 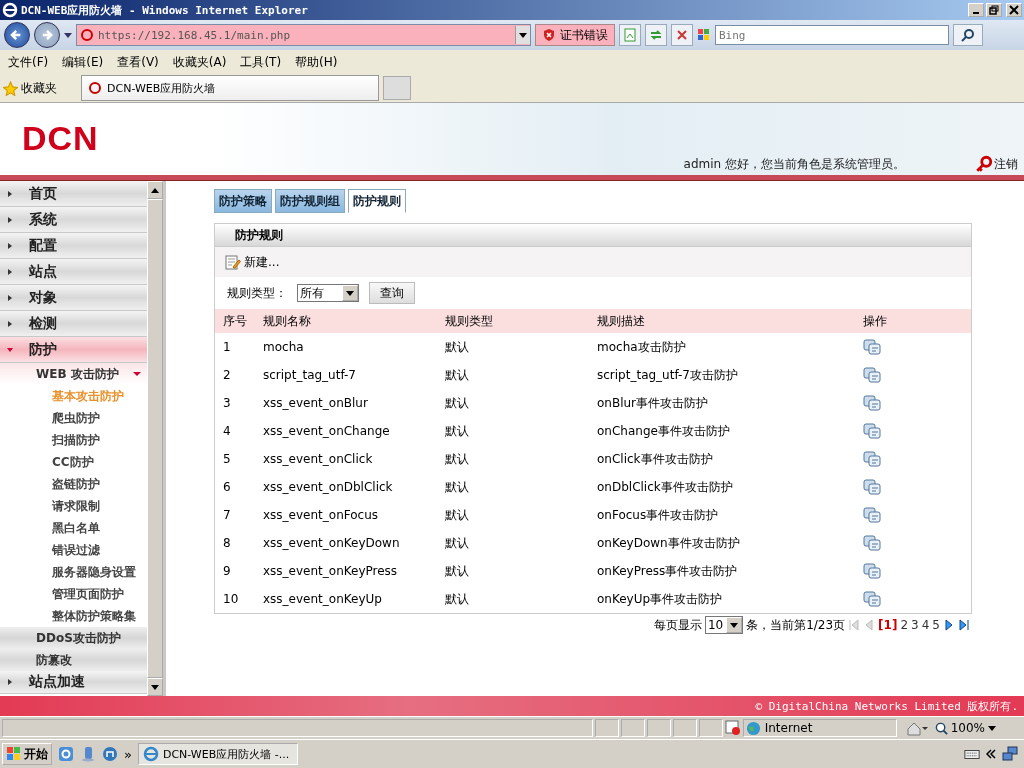 I want to click on certificate-error-button: 证书错误, so click(x=575, y=35).